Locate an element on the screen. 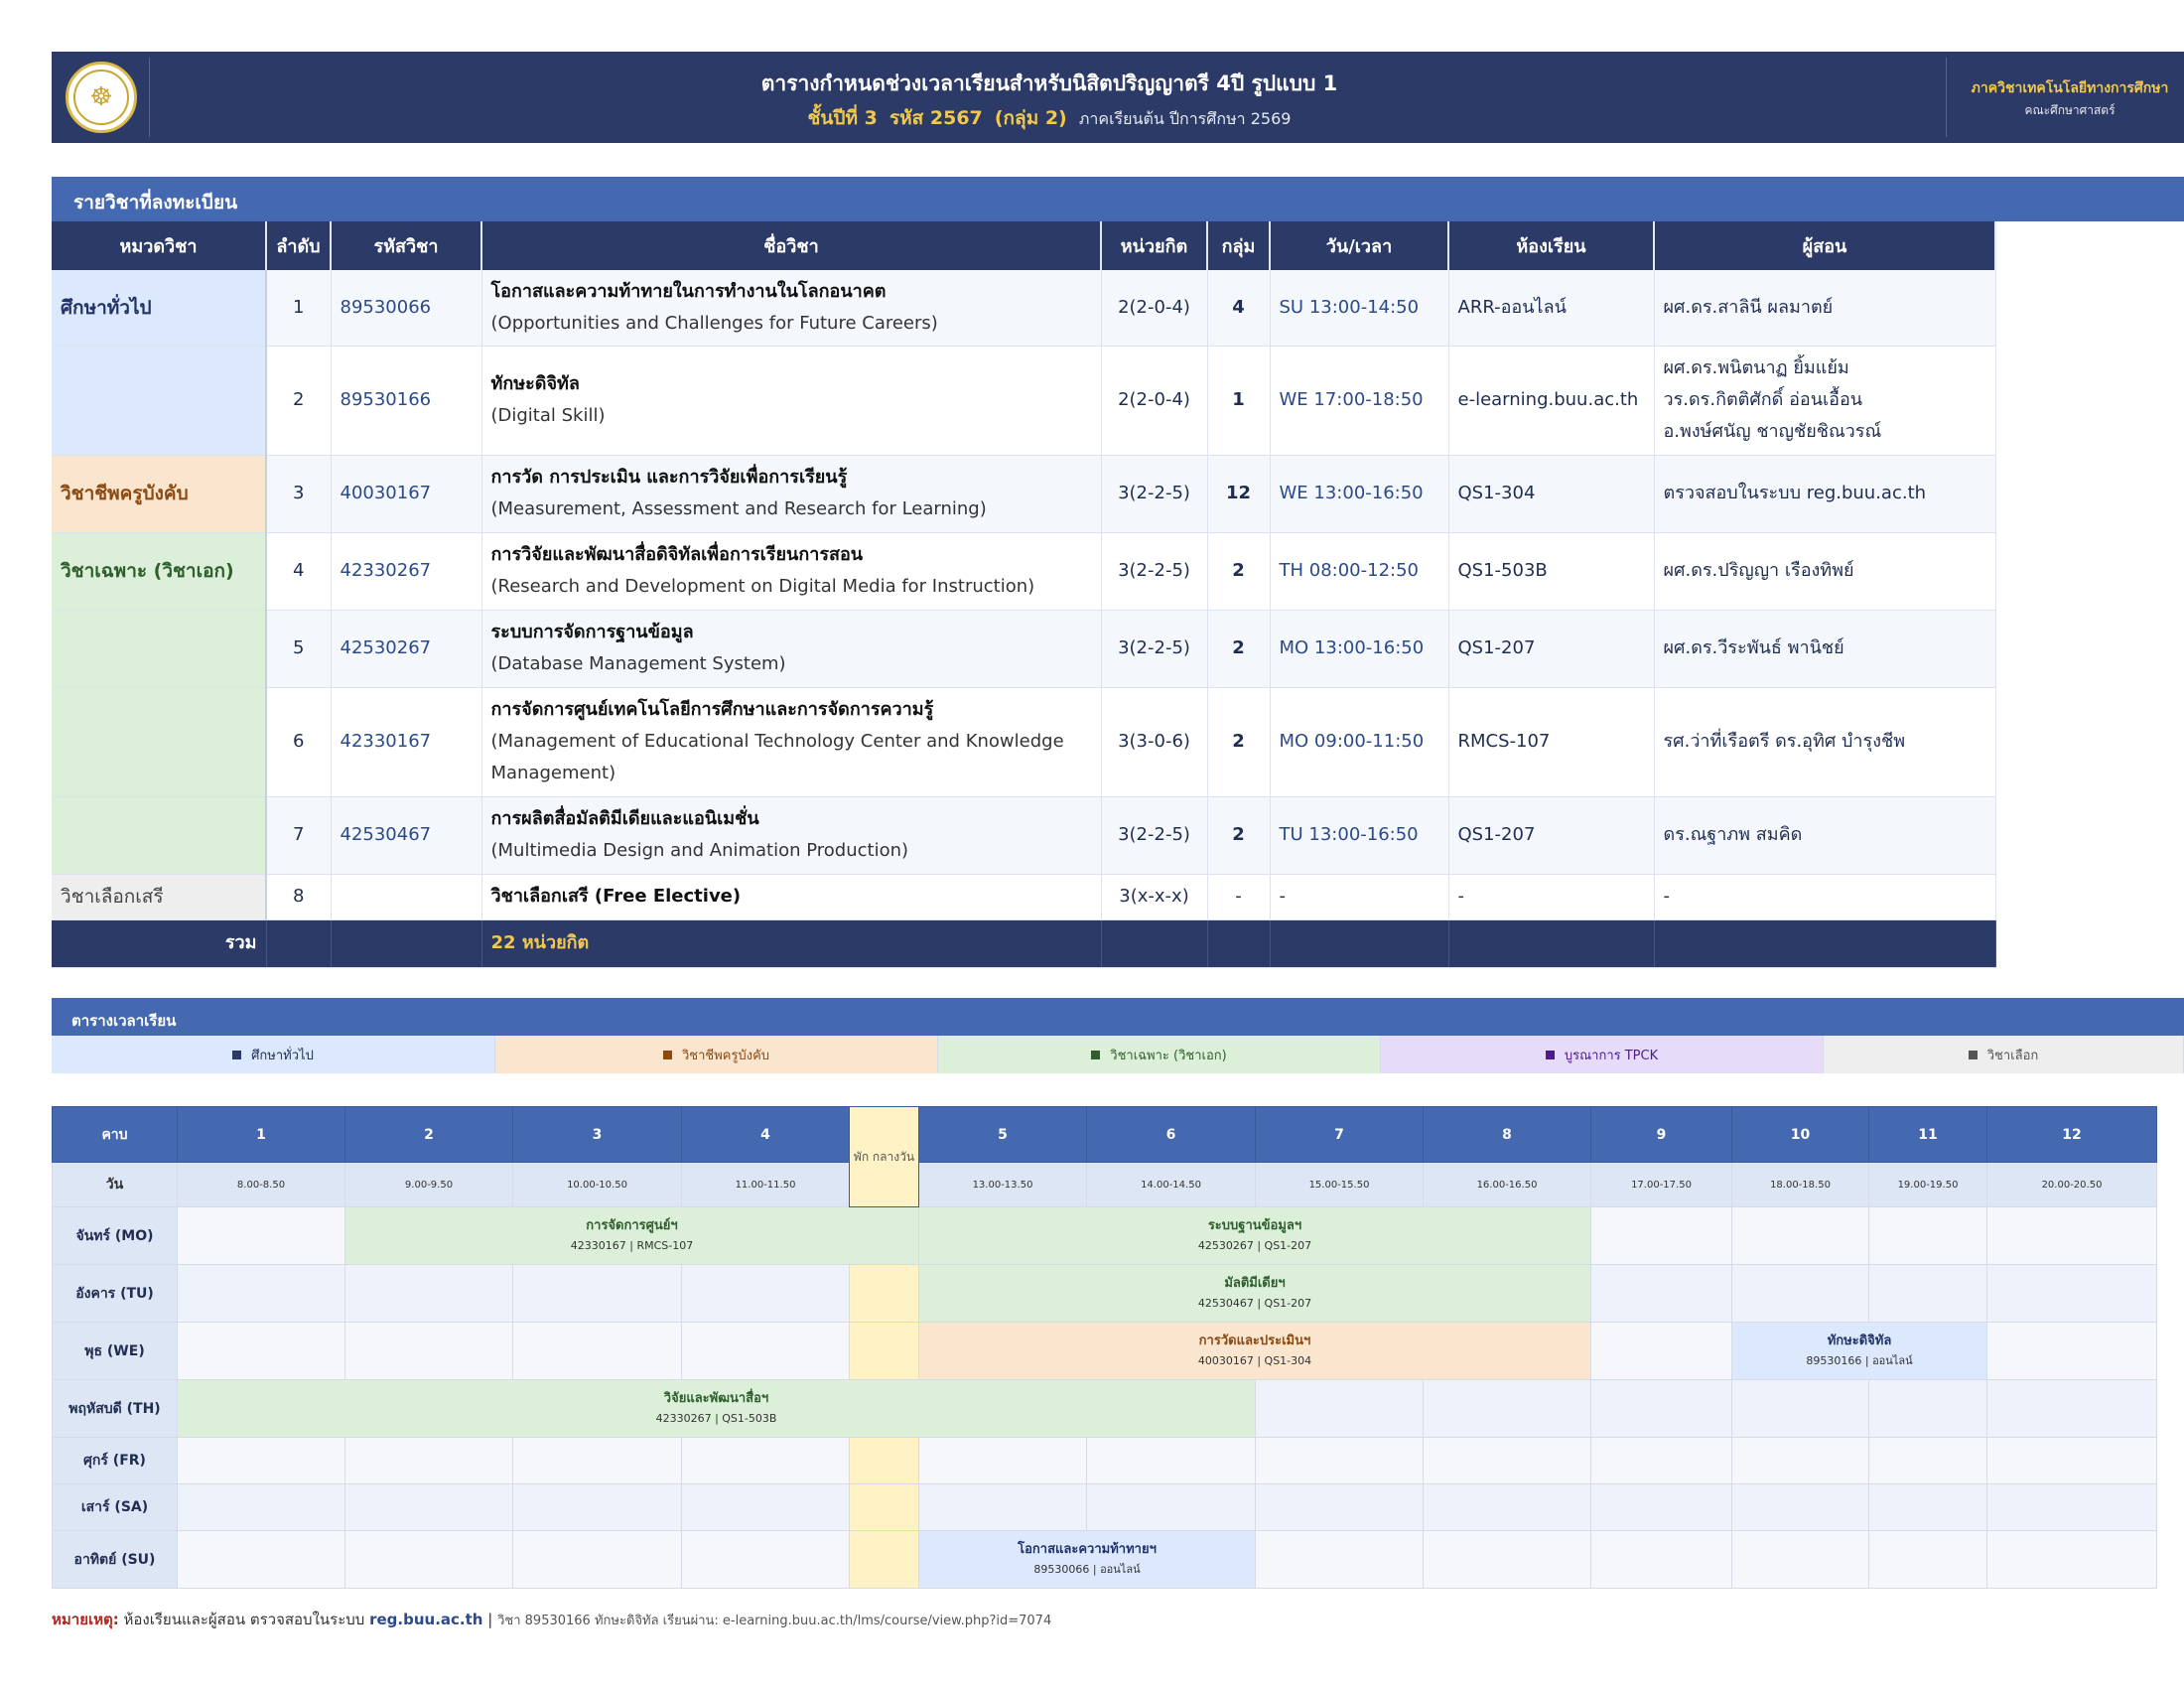 The width and height of the screenshot is (2184, 1688). period-number: 5 is located at coordinates (1002, 1134).